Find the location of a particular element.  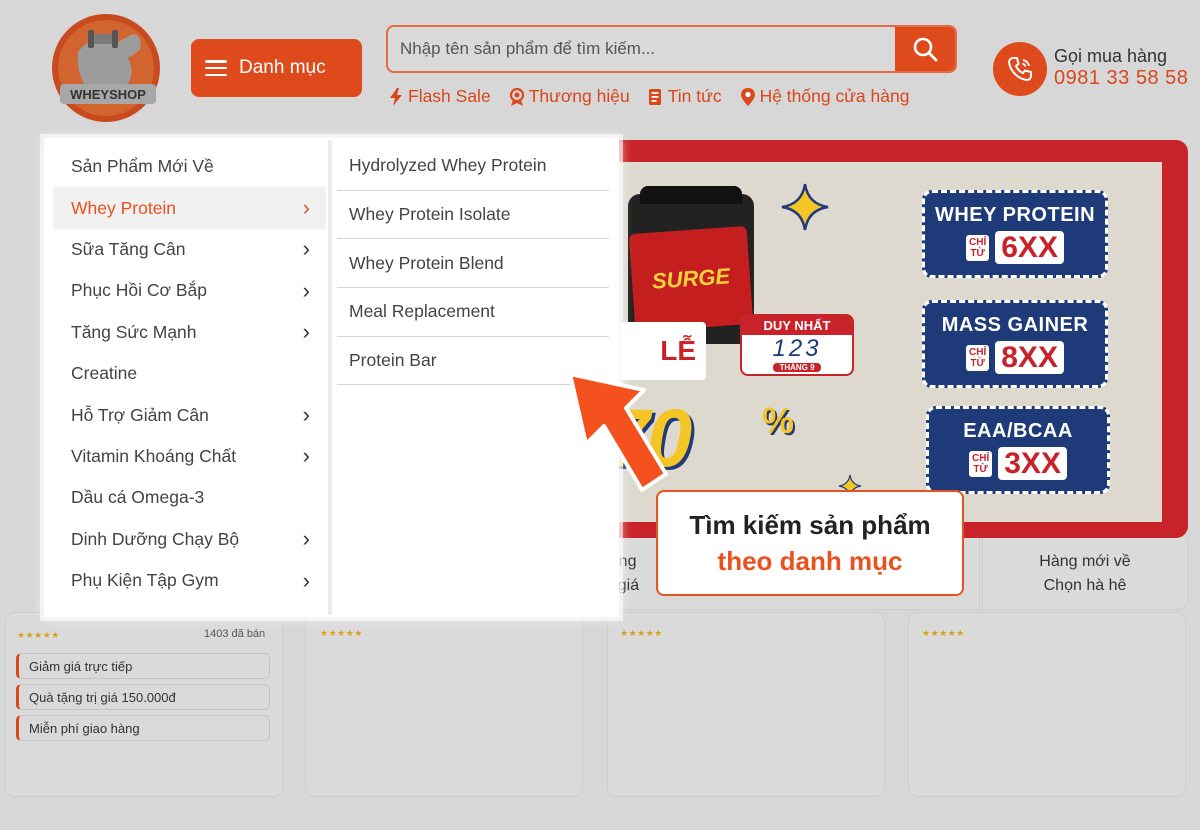

category-item-label: Creatine is located at coordinates (104, 373).